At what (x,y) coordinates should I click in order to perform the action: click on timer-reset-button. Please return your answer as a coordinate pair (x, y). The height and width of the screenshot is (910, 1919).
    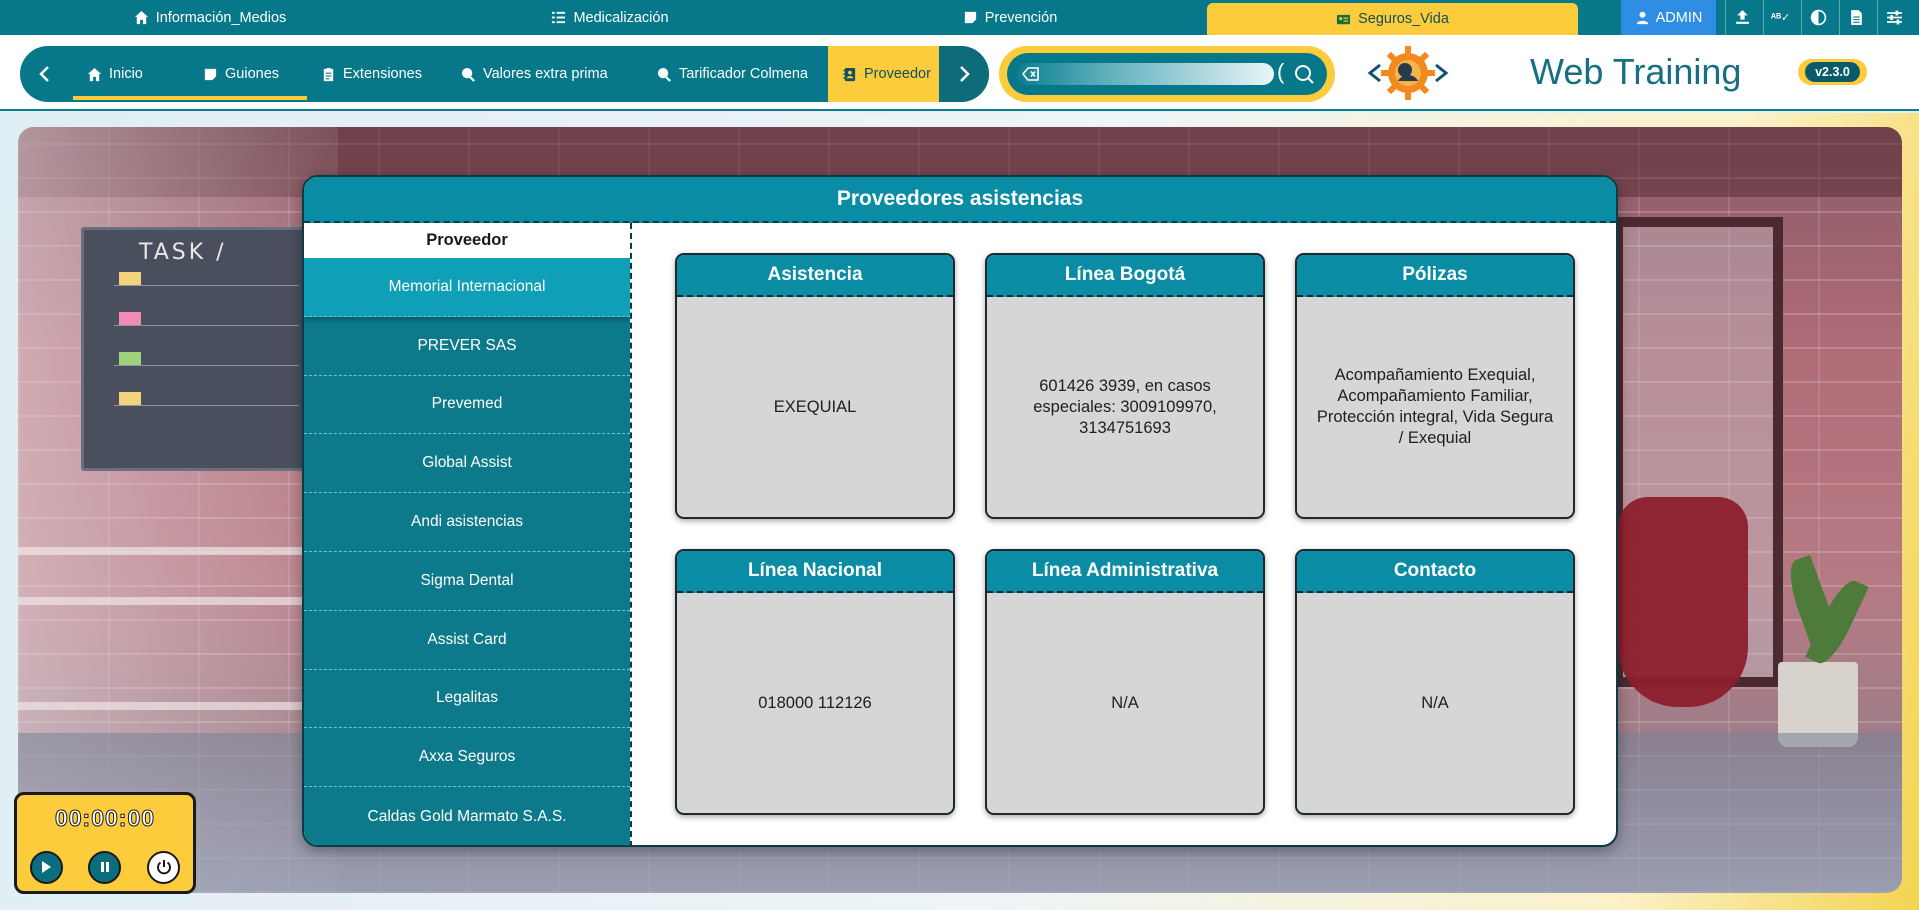
    Looking at the image, I should click on (164, 867).